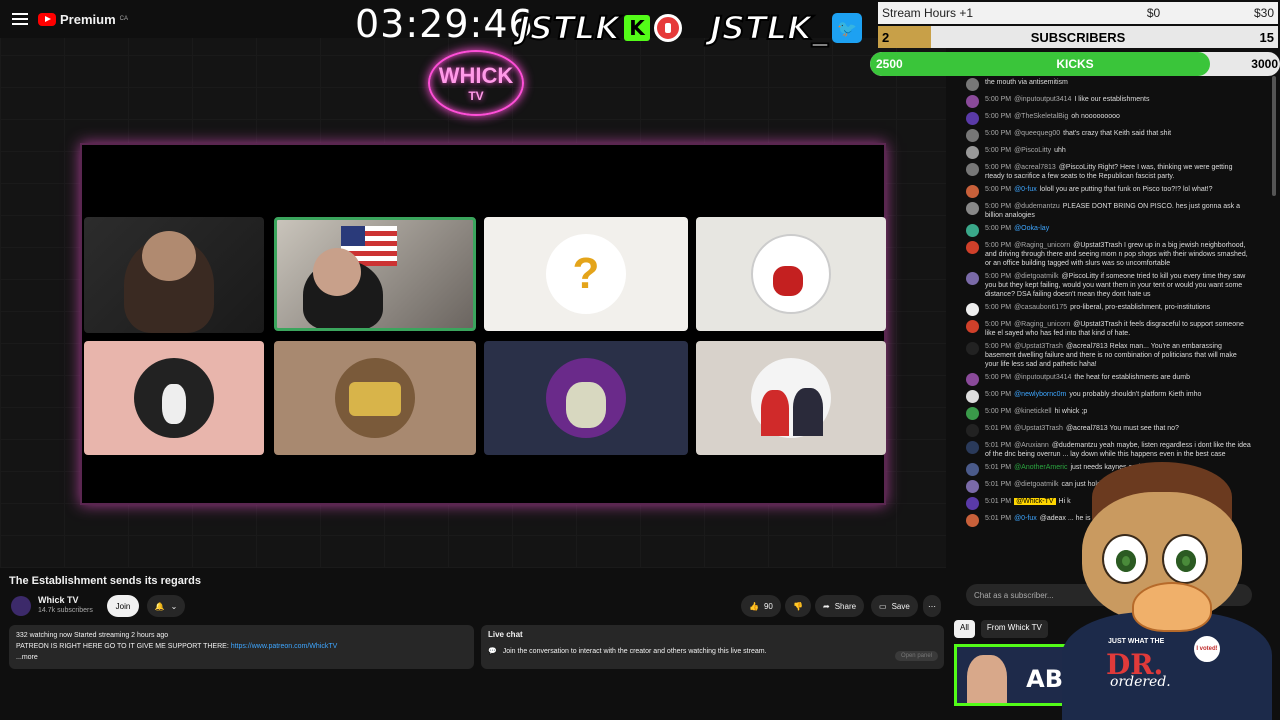  What do you see at coordinates (1040, 307) in the screenshot?
I see `chat-author: @casaubon6175` at bounding box center [1040, 307].